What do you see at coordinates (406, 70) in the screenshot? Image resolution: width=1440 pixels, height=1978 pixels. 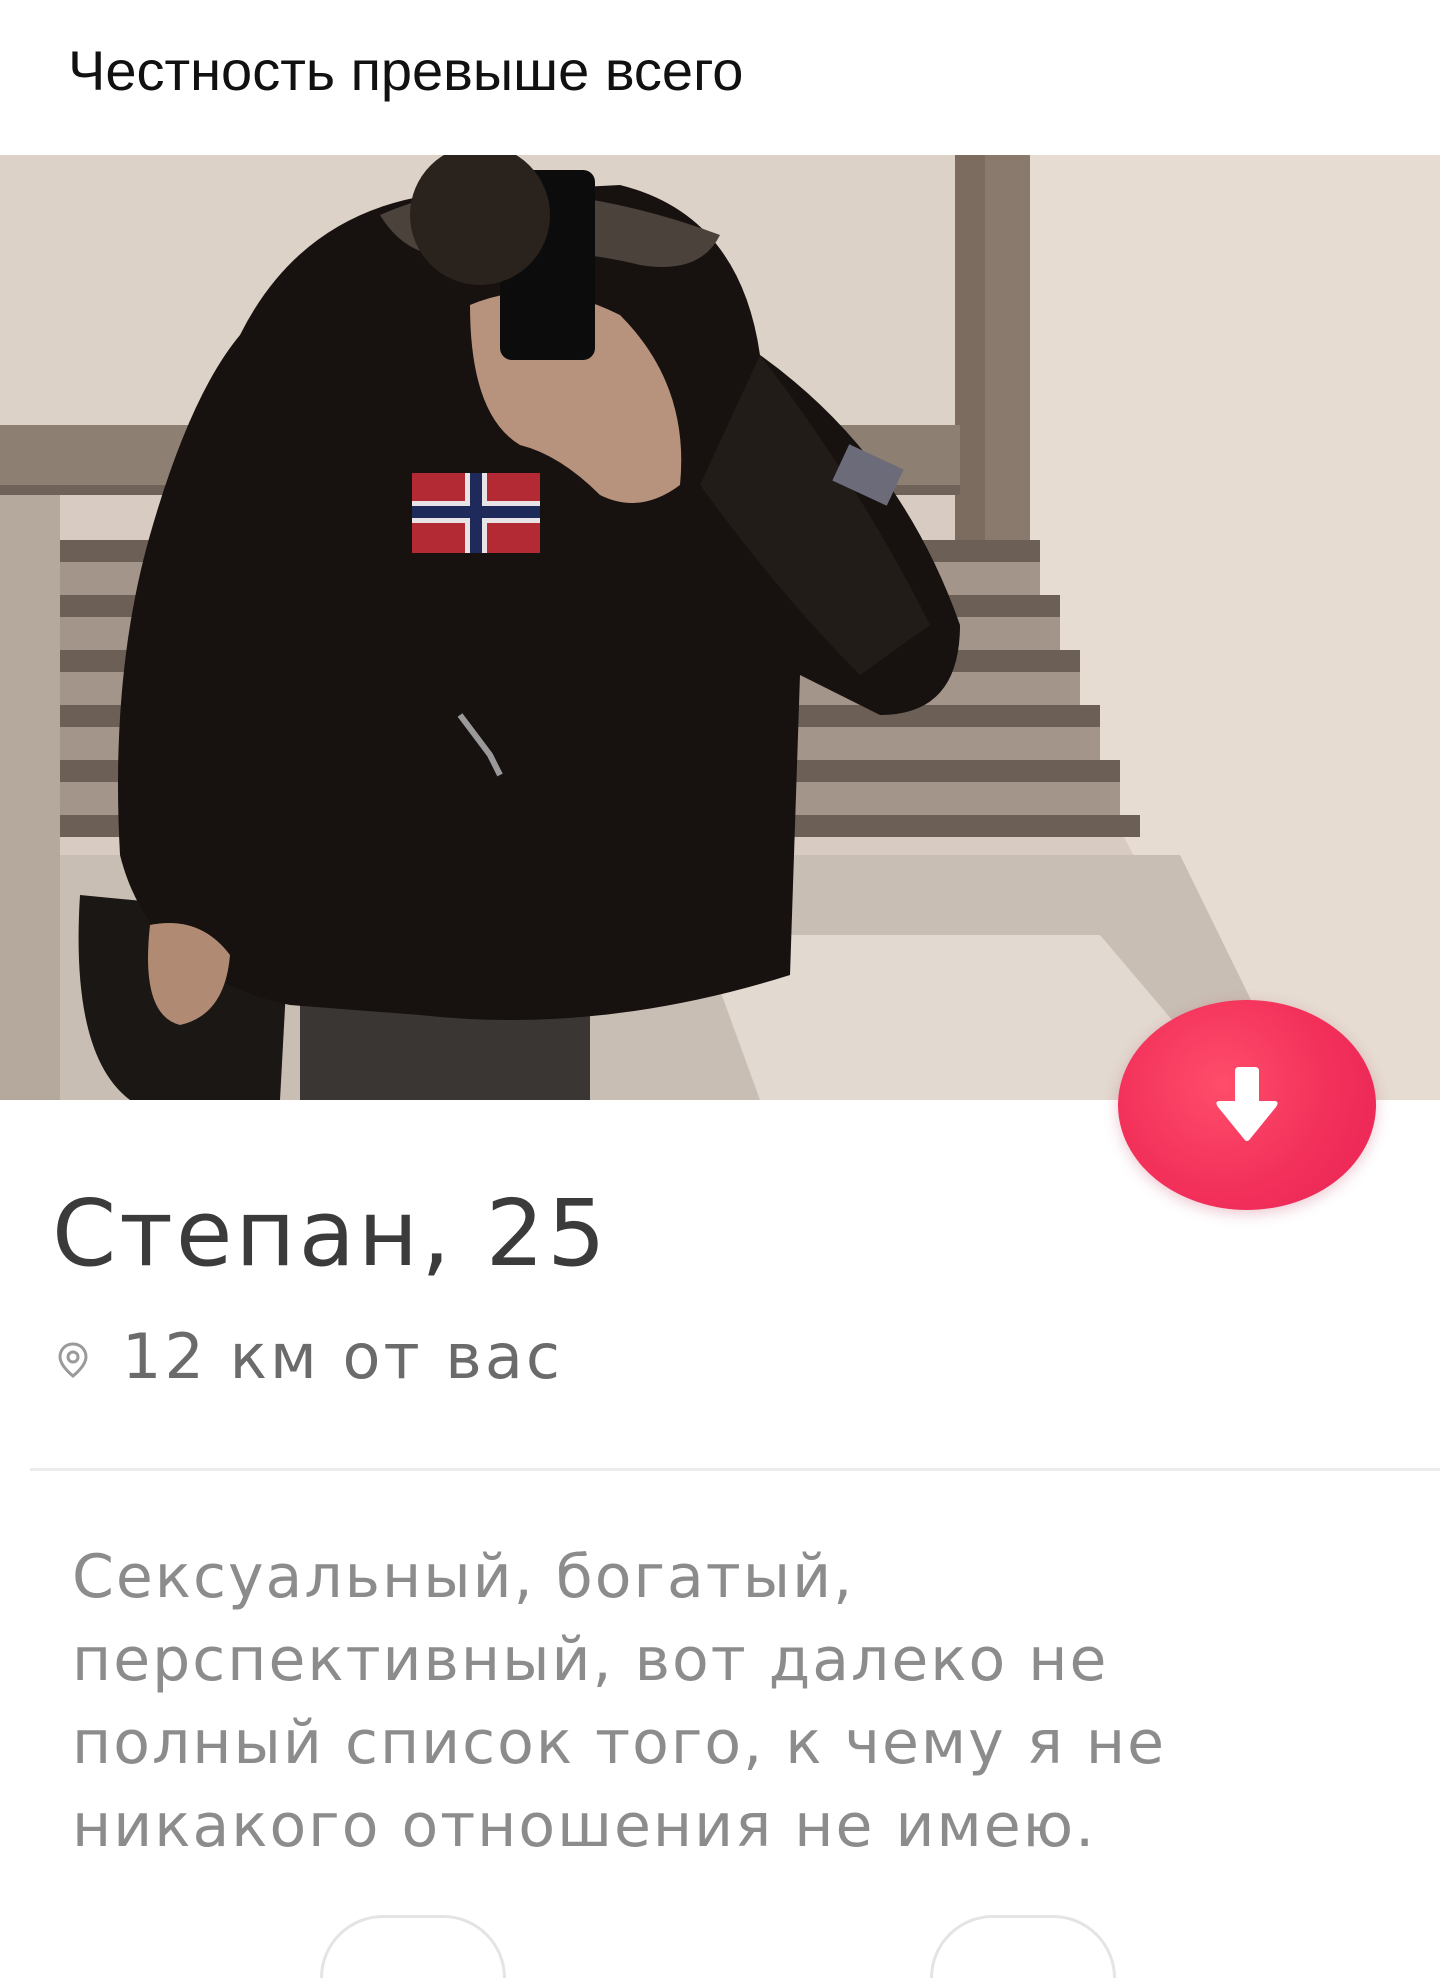 I see `post-title: Честность превыше всего` at bounding box center [406, 70].